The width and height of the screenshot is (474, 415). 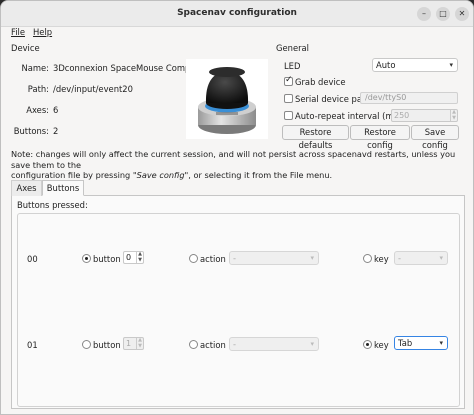 What do you see at coordinates (288, 115) in the screenshot?
I see `auto-repeat-checkbox` at bounding box center [288, 115].